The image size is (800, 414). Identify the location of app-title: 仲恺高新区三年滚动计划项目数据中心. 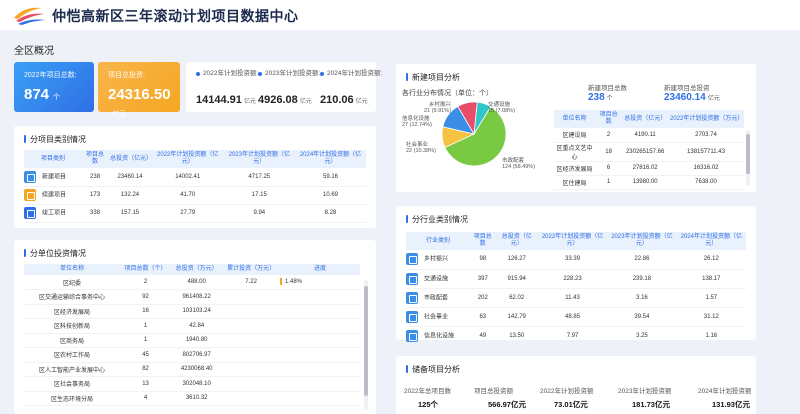
(175, 16).